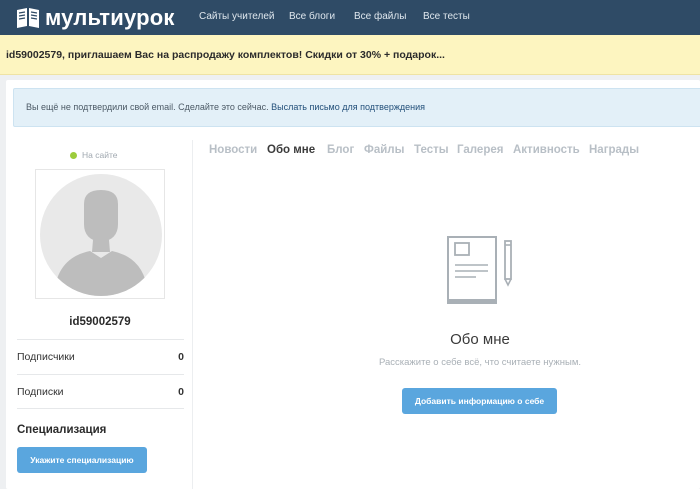  What do you see at coordinates (192, 314) in the screenshot?
I see `column-divider` at bounding box center [192, 314].